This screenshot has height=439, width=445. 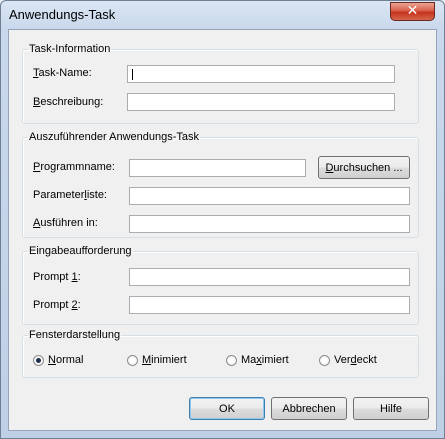 I want to click on radio-hidden-label: Verdeckt, so click(x=355, y=360).